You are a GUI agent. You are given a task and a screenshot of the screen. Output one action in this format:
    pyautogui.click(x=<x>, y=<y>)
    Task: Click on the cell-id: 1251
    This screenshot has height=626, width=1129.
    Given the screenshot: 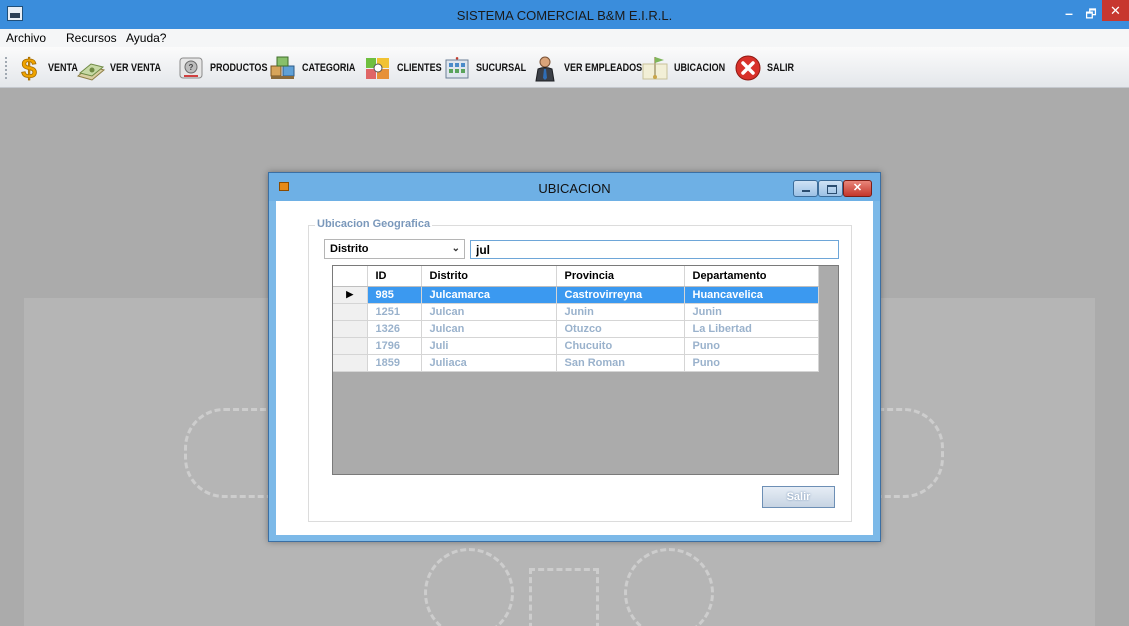 What is the action you would take?
    pyautogui.click(x=394, y=312)
    